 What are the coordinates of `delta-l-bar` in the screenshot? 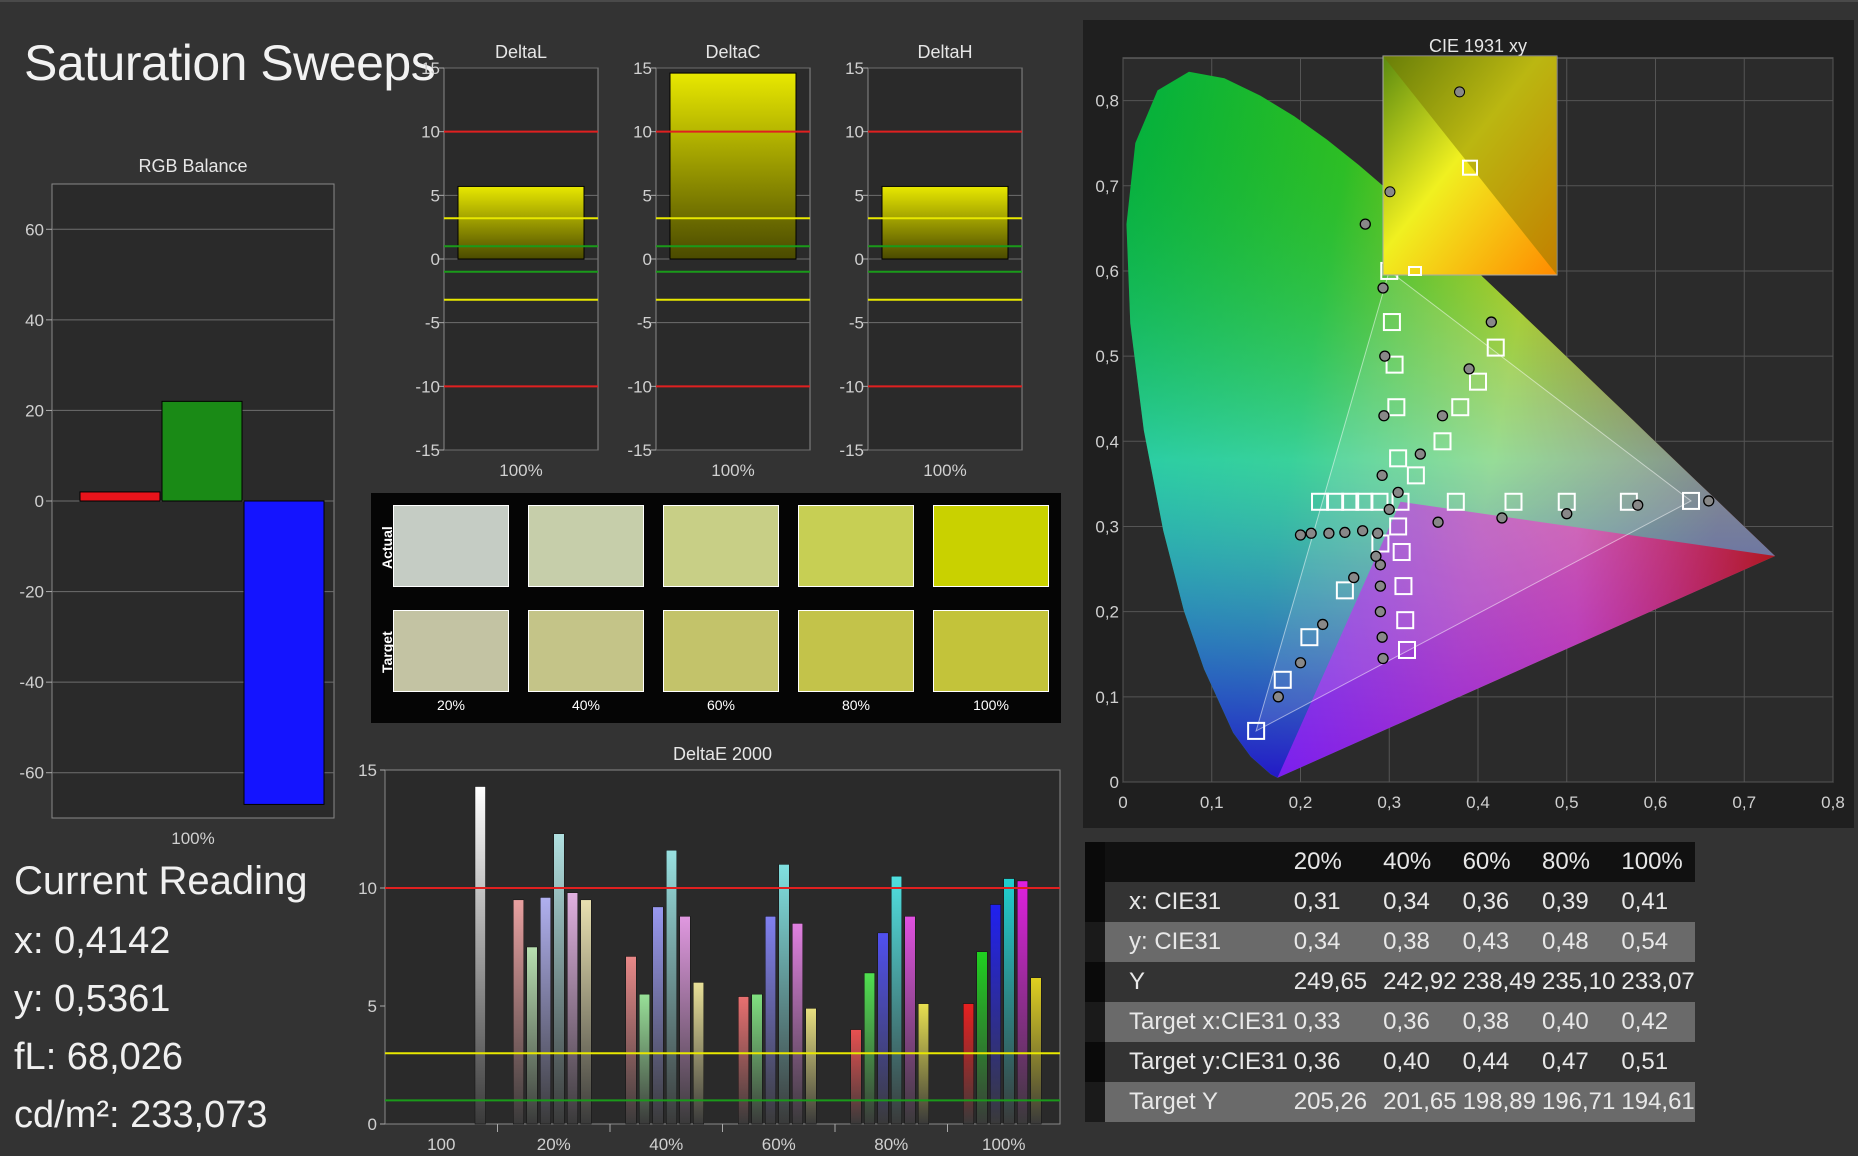 It's located at (521, 222).